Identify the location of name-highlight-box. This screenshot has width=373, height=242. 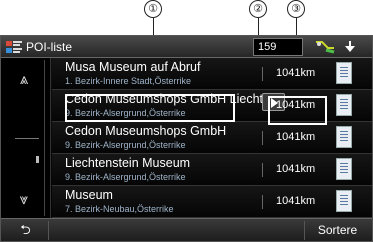
(150, 108).